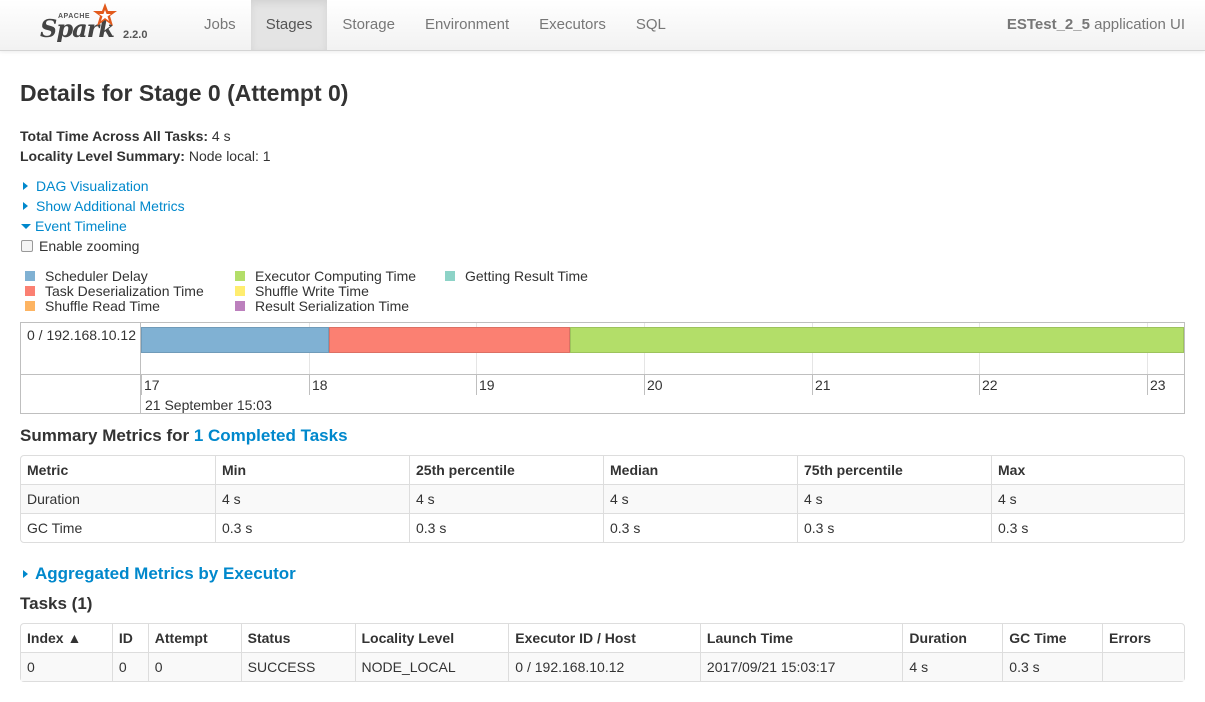 The image size is (1205, 702). What do you see at coordinates (431, 666) in the screenshot?
I see `table-cell: NODE_LOCAL` at bounding box center [431, 666].